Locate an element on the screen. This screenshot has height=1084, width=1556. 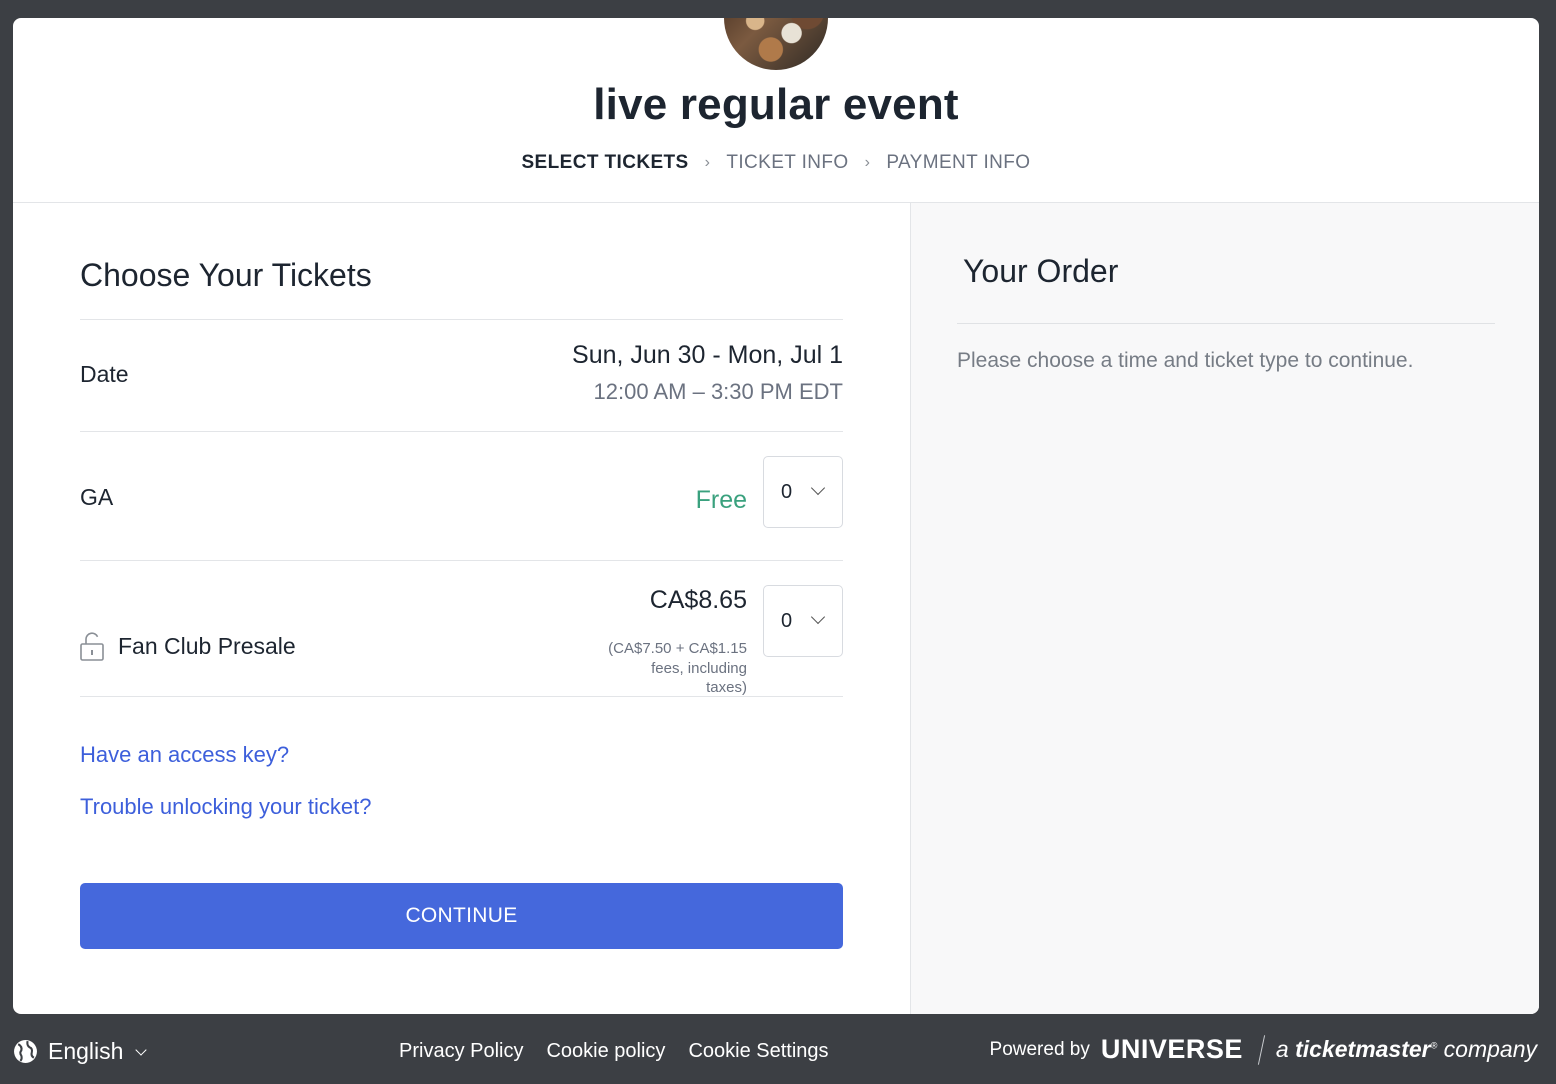
ticket-name-ga: GA is located at coordinates (97, 497).